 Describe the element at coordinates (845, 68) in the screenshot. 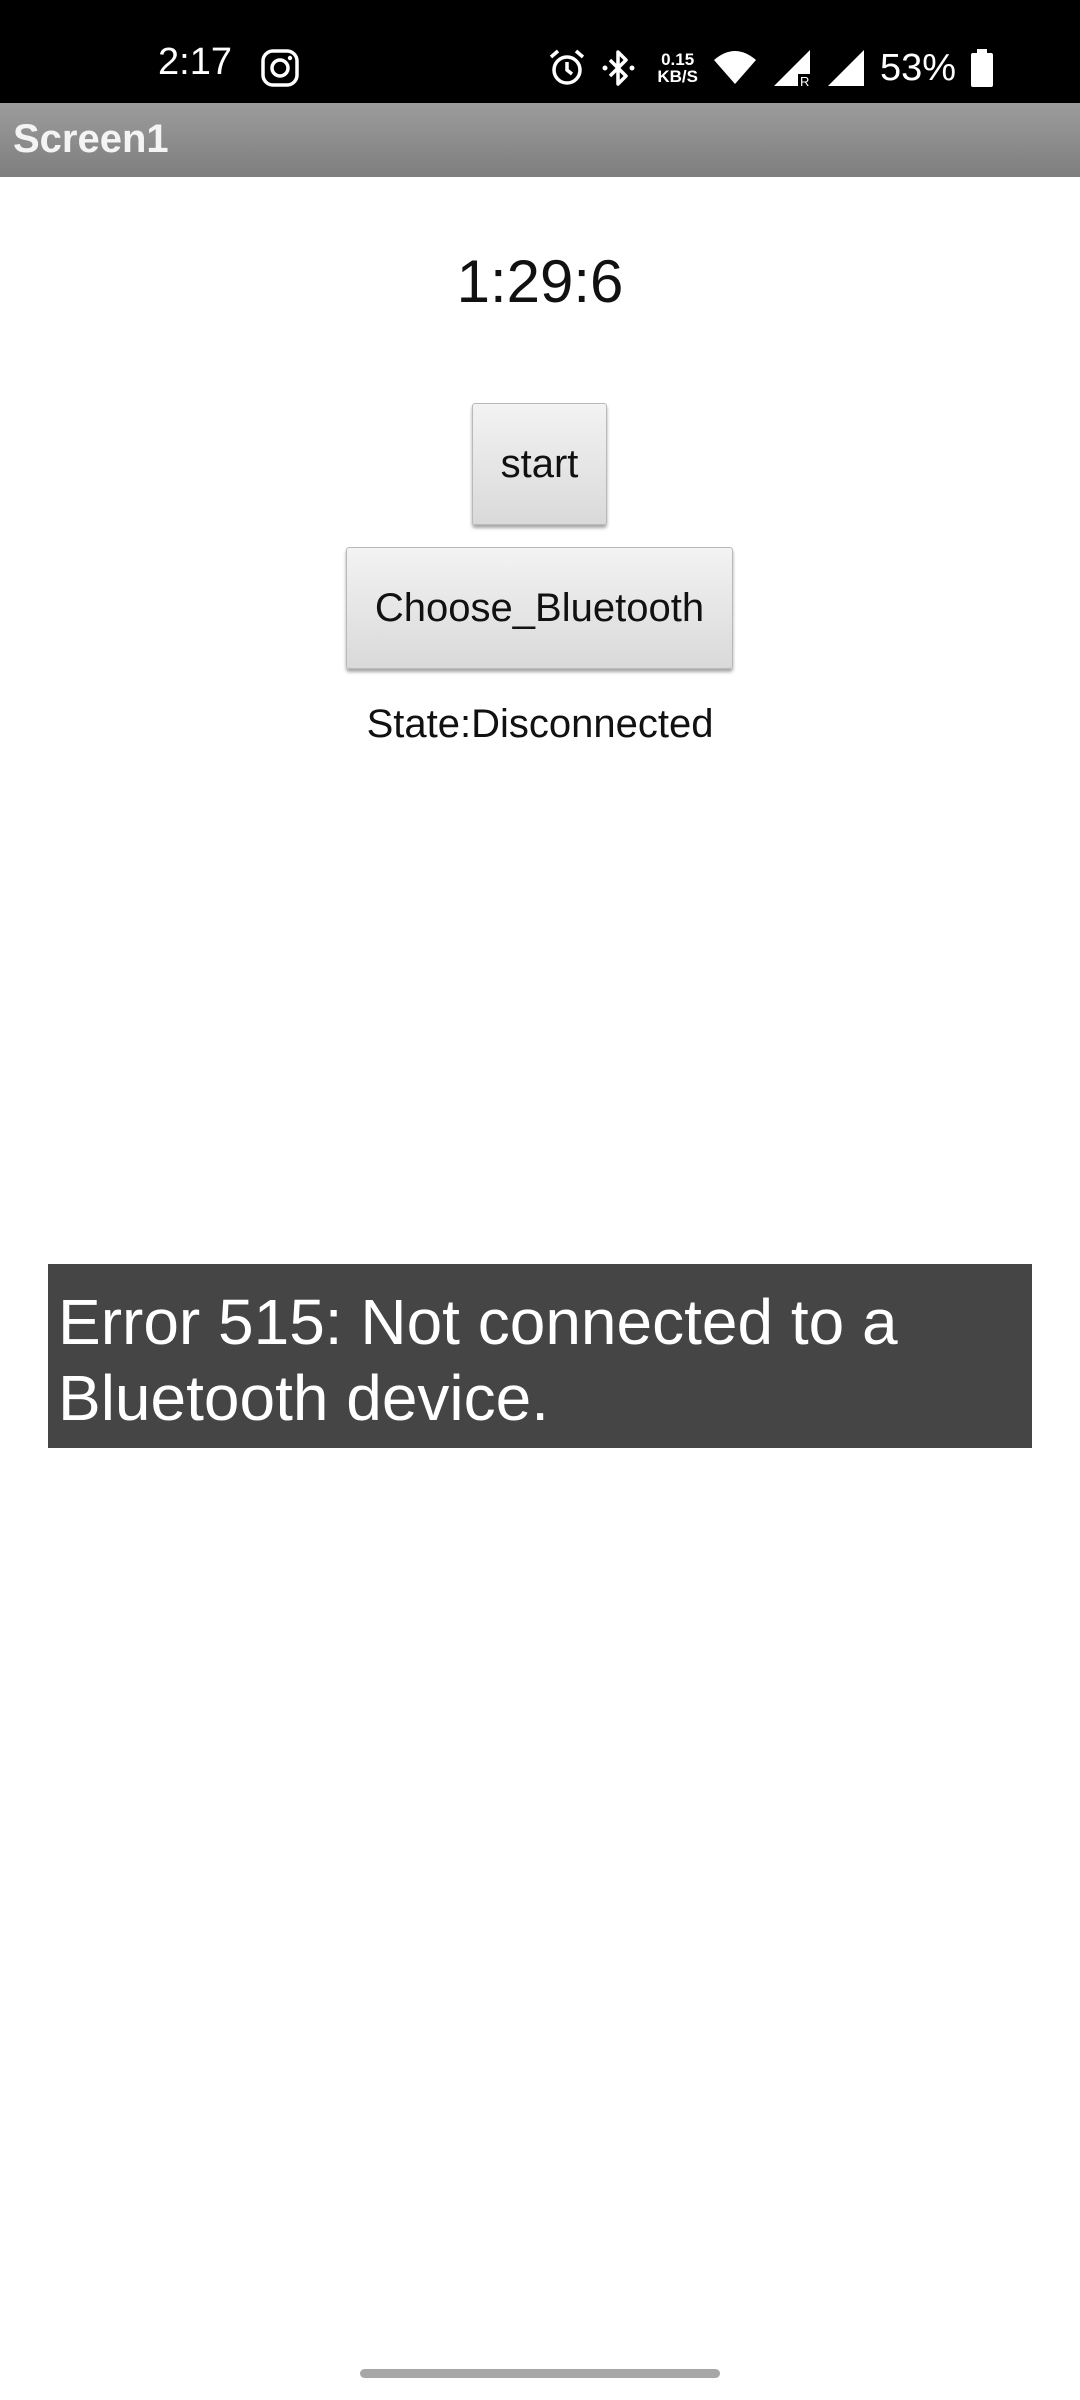

I see `signal-icon` at that location.